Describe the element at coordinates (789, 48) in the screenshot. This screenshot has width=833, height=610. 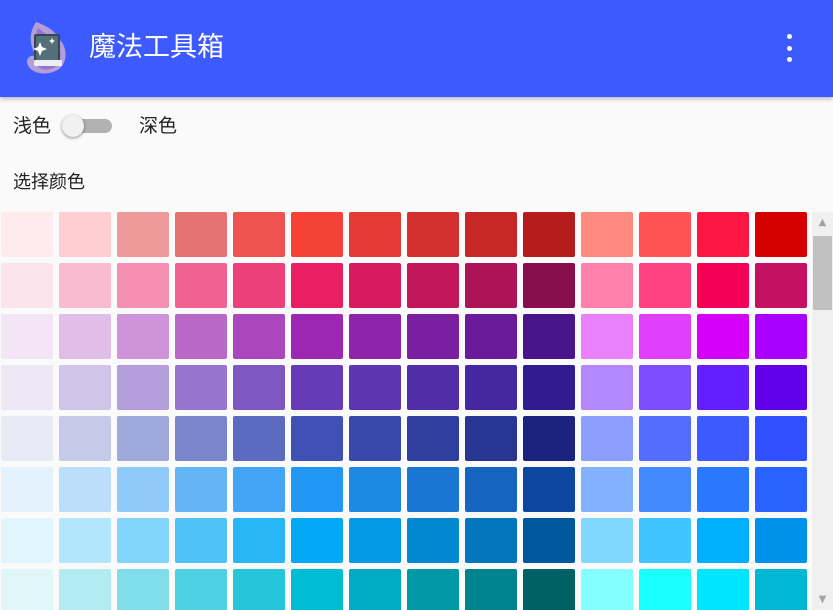
I see `more-options-icon` at that location.